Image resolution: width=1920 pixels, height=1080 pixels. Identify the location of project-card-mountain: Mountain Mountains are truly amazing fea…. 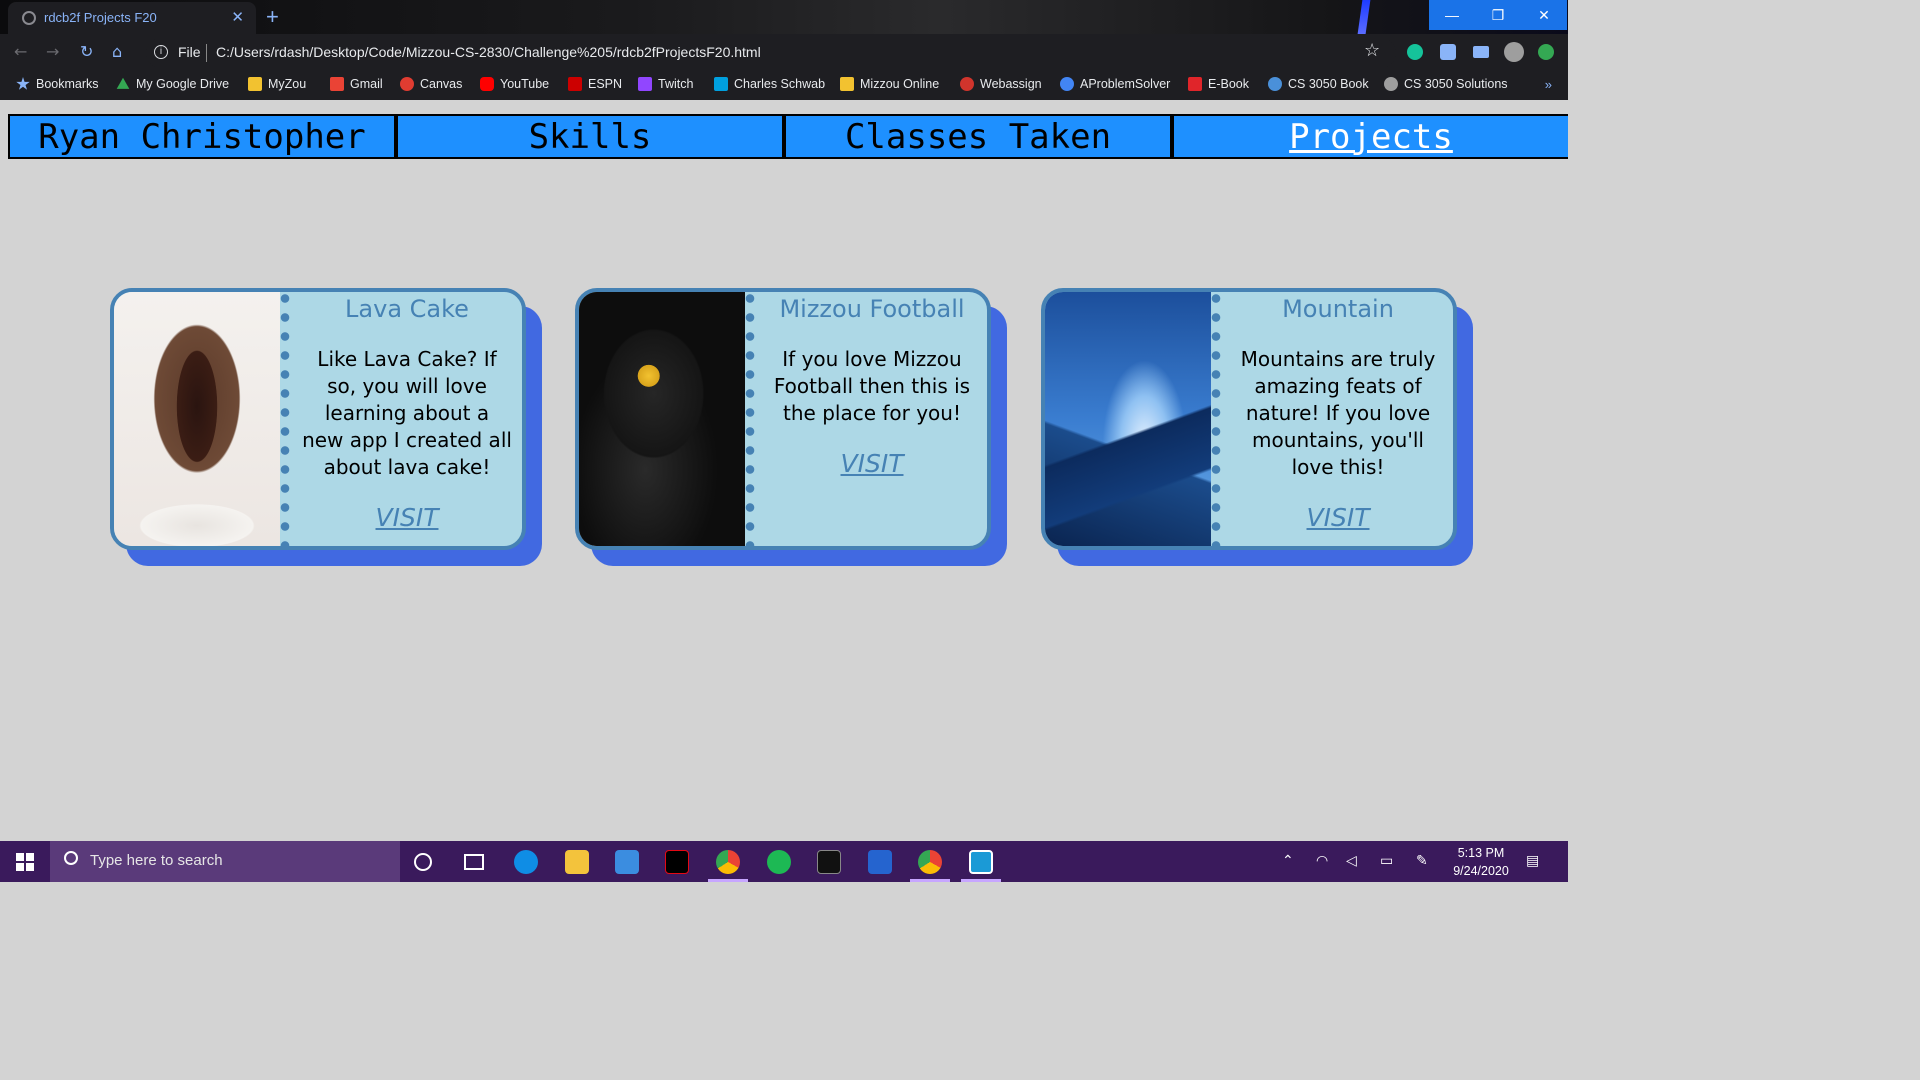
(1257, 428).